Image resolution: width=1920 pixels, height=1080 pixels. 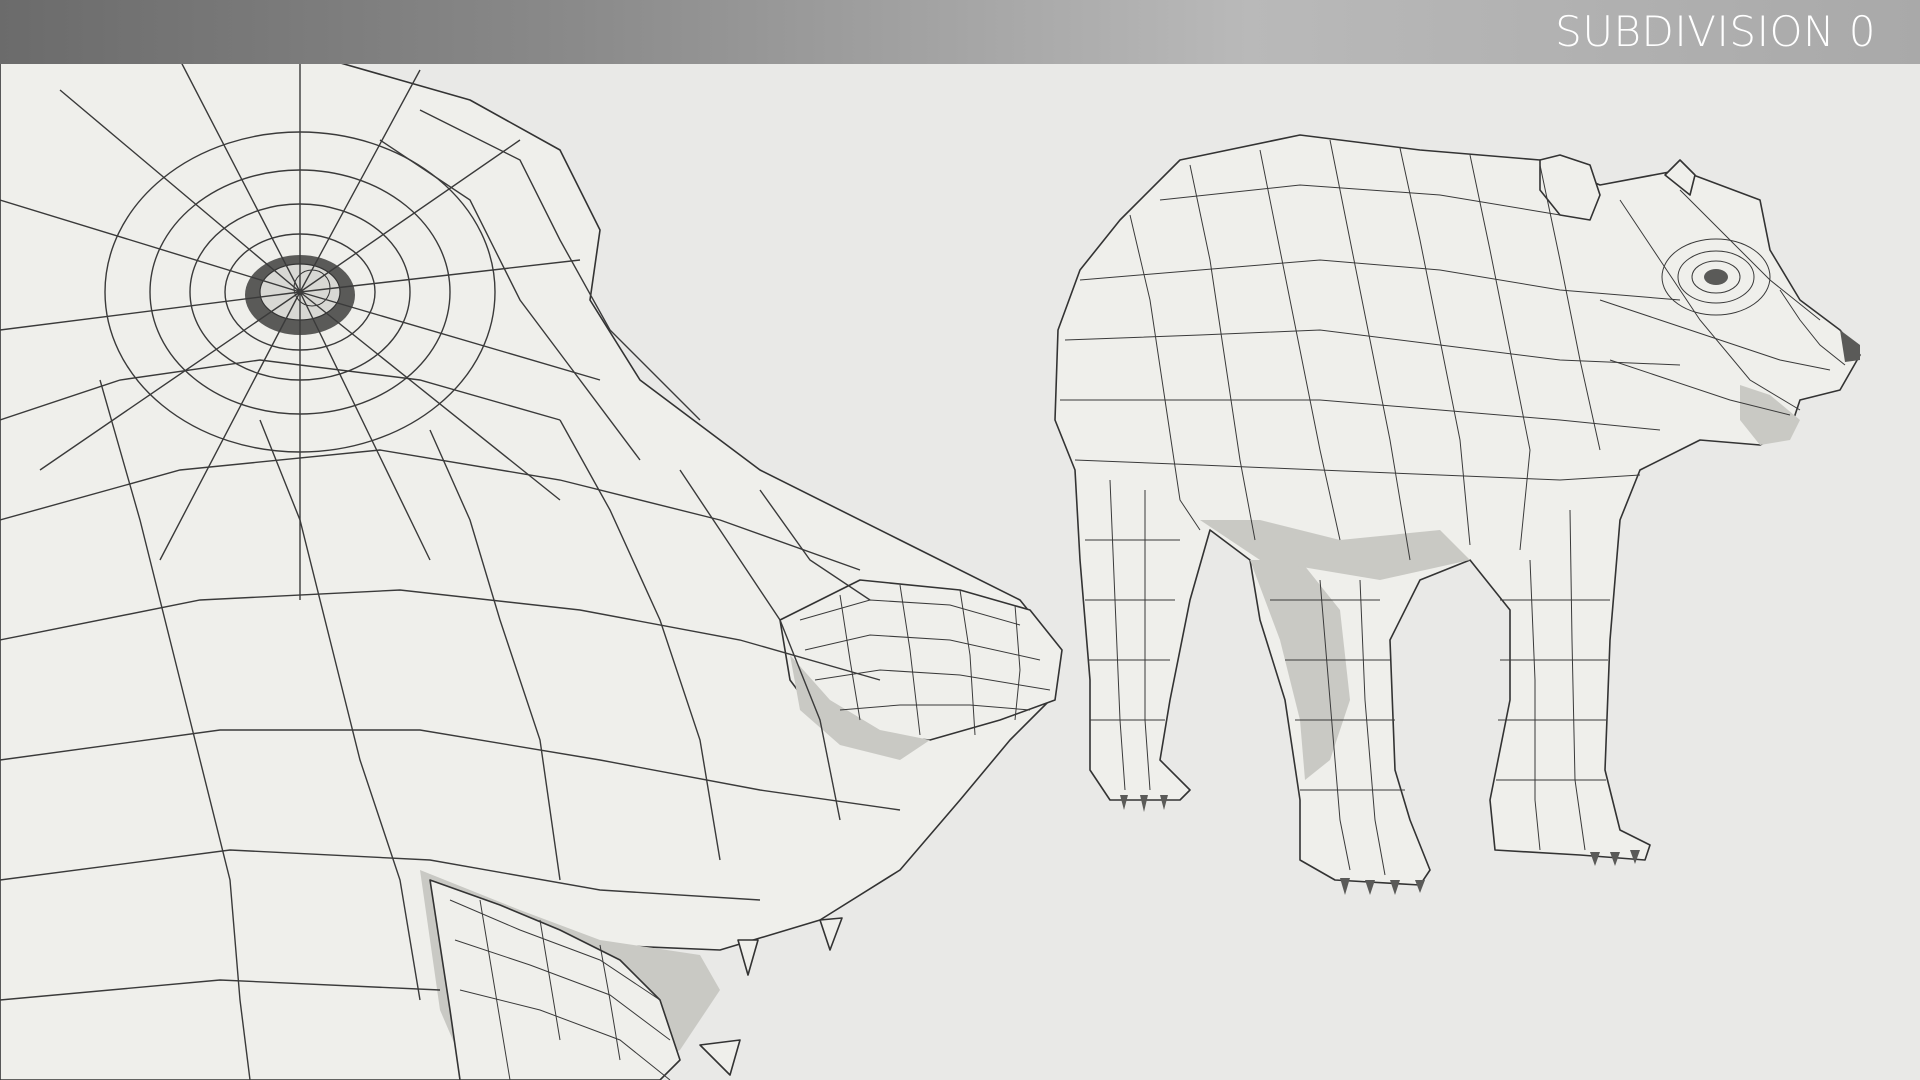 I want to click on bear-eye, so click(x=1716, y=277).